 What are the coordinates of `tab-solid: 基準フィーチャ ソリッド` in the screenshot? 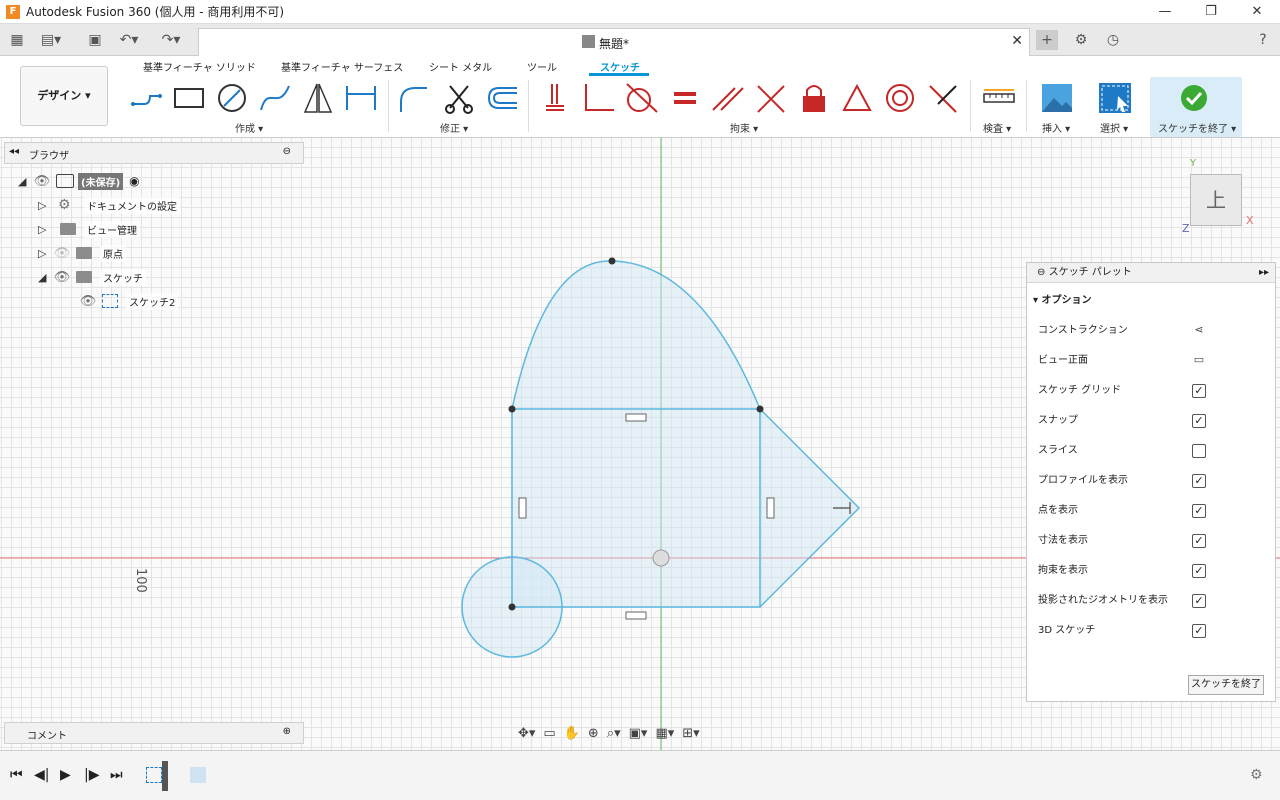 It's located at (199, 66).